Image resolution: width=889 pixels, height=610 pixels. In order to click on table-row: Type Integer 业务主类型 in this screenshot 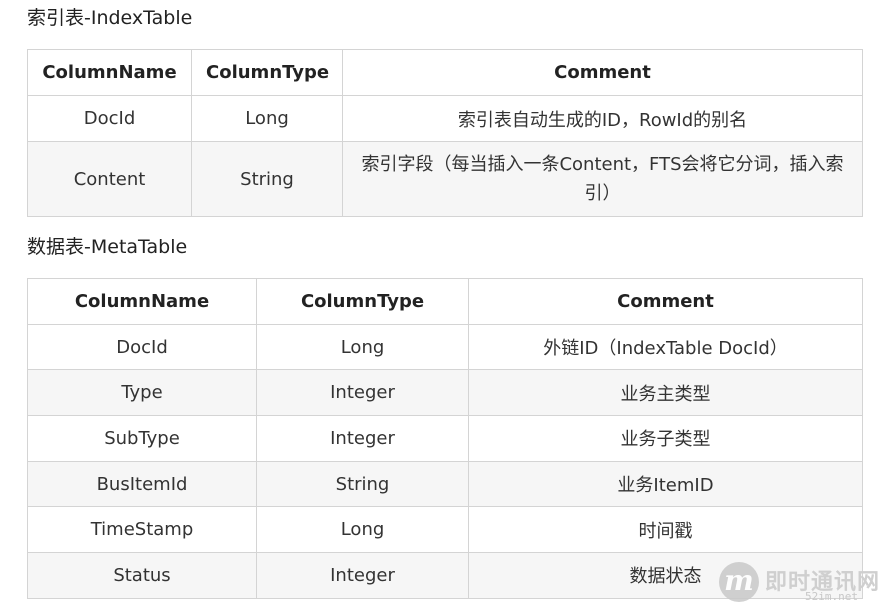, I will do `click(445, 393)`.